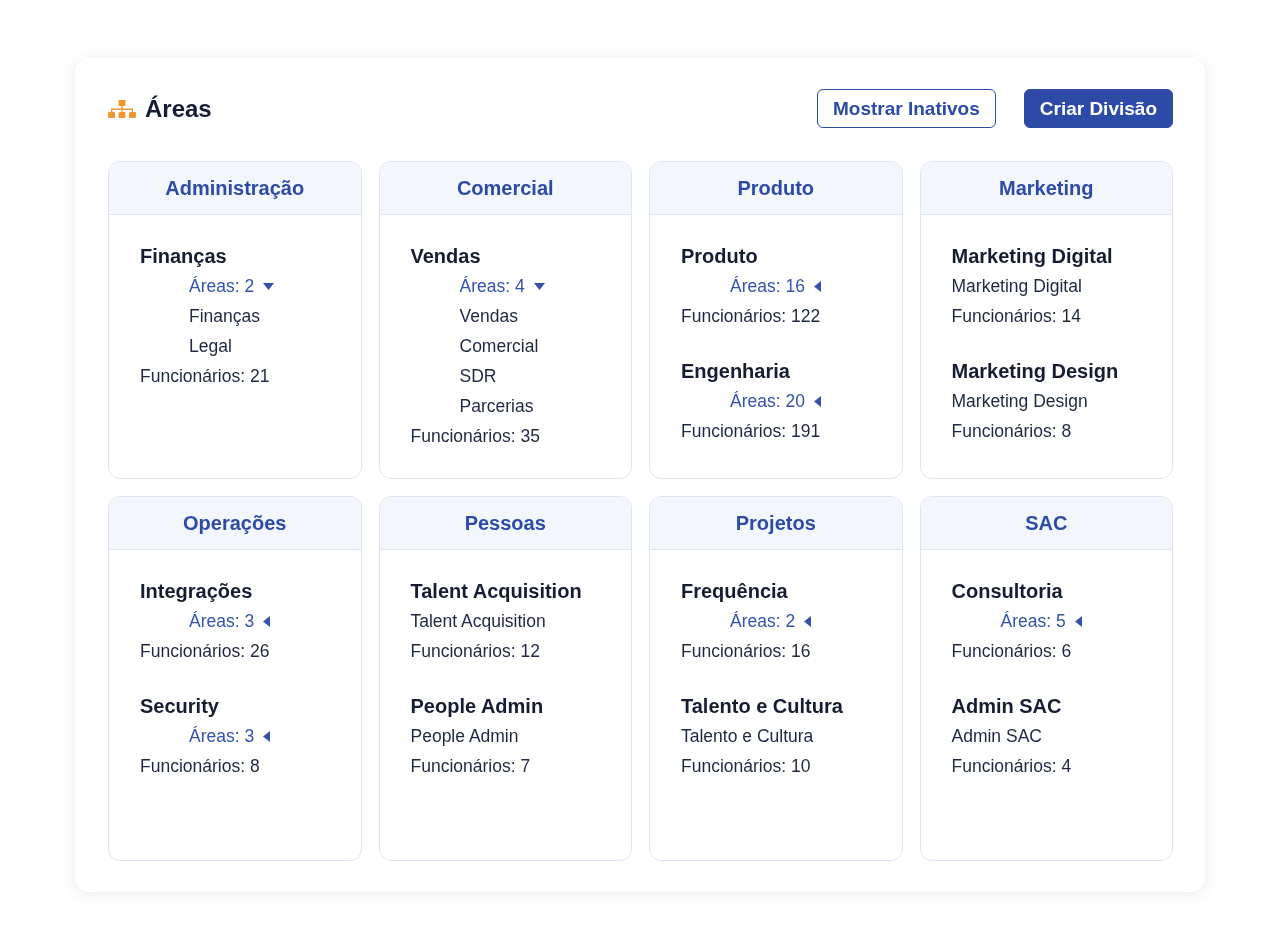  Describe the element at coordinates (775, 523) in the screenshot. I see `division-title: Projetos` at that location.